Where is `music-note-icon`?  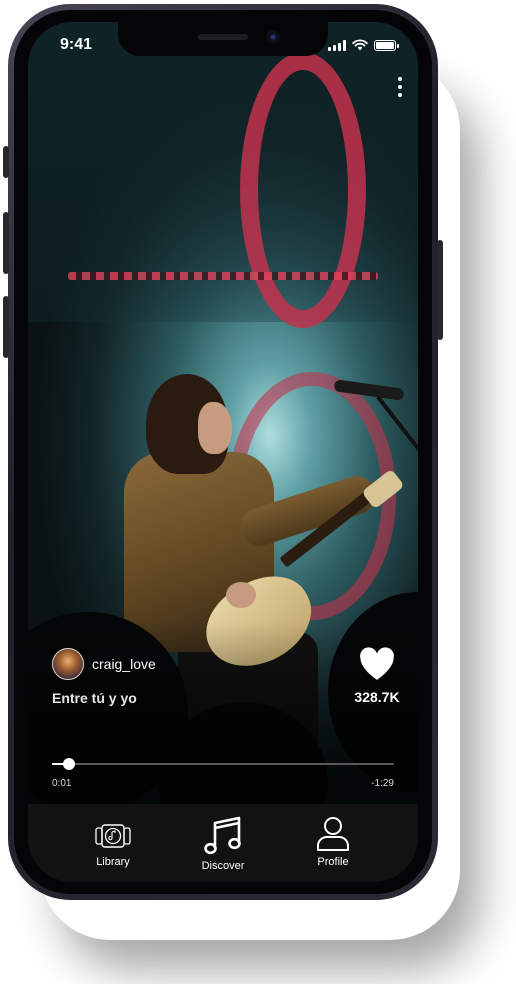 music-note-icon is located at coordinates (222, 835).